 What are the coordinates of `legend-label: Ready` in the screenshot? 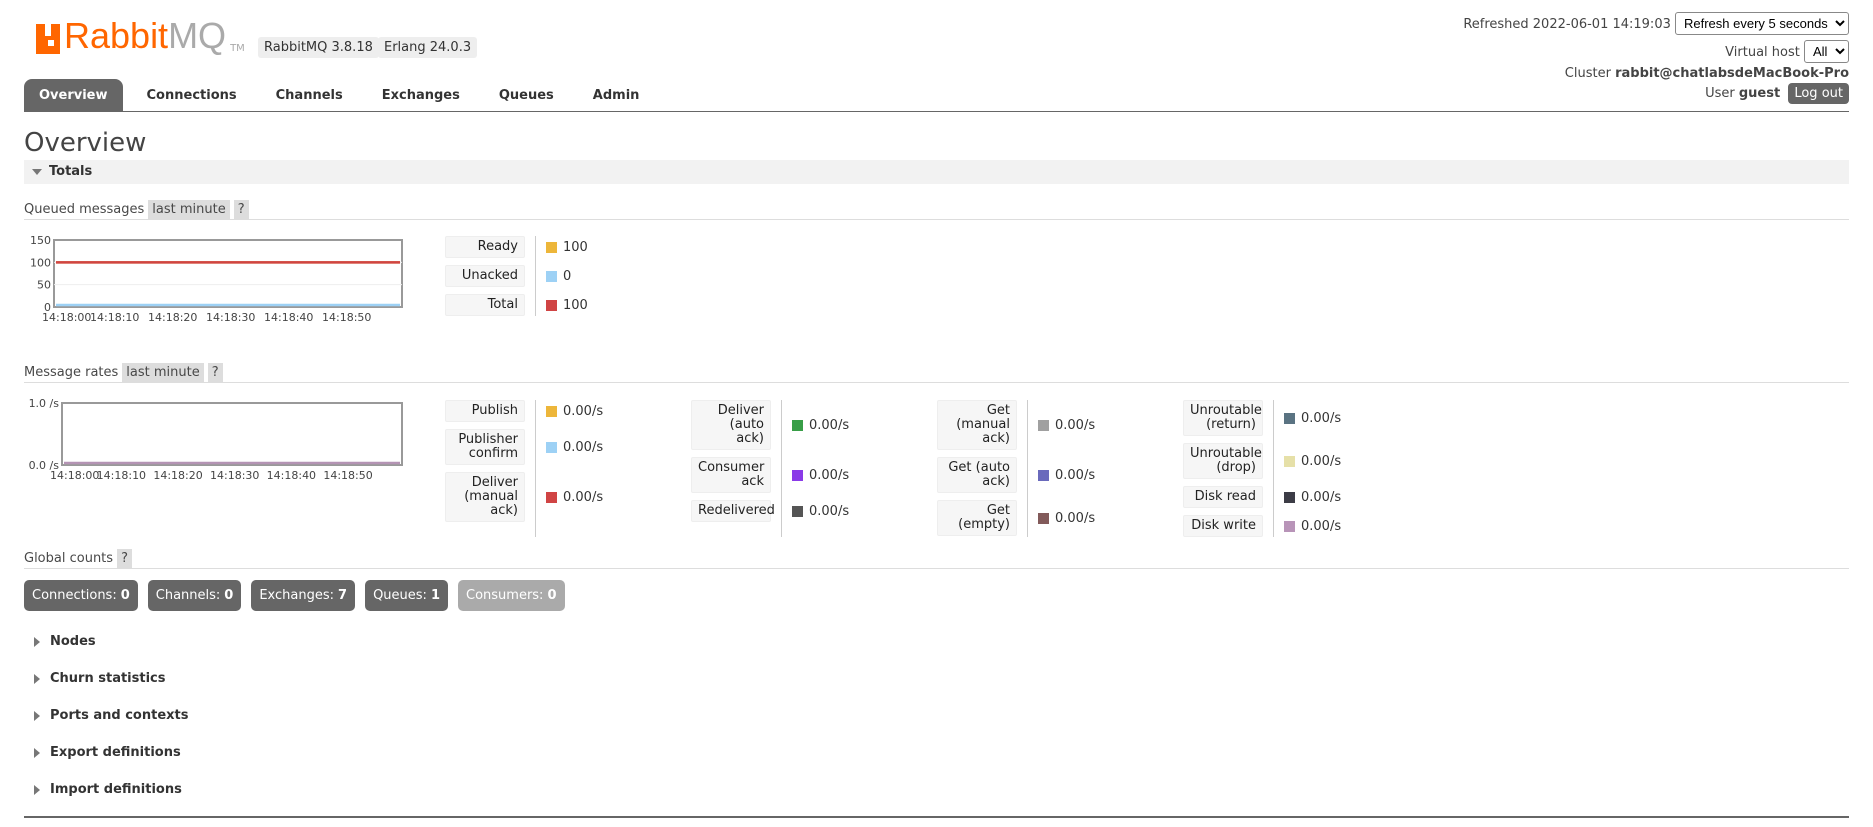 It's located at (485, 247).